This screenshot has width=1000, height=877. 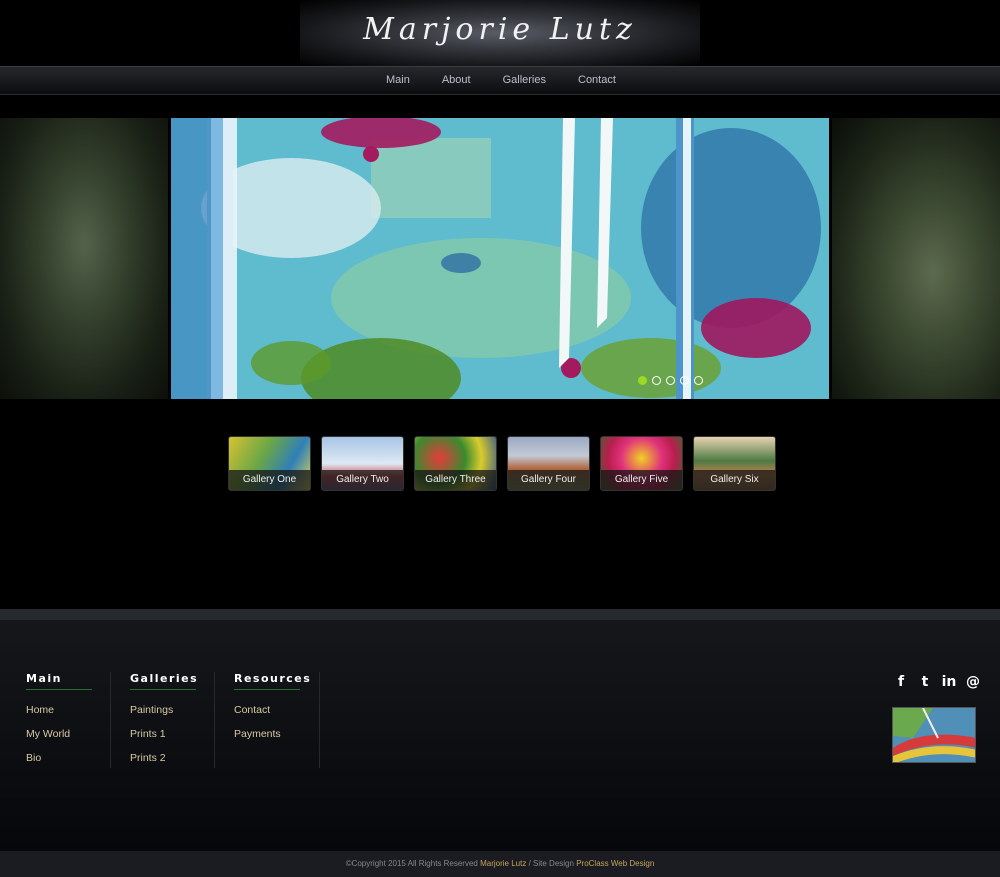 What do you see at coordinates (937, 682) in the screenshot?
I see `social-links: f t in @` at bounding box center [937, 682].